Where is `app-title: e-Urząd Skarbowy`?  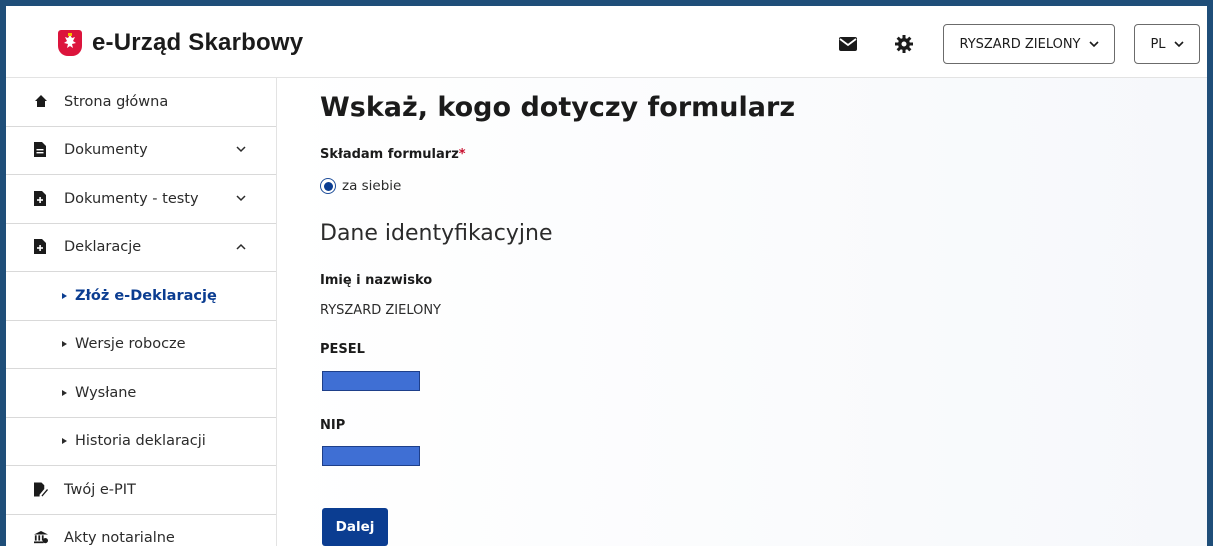 app-title: e-Urząd Skarbowy is located at coordinates (198, 42).